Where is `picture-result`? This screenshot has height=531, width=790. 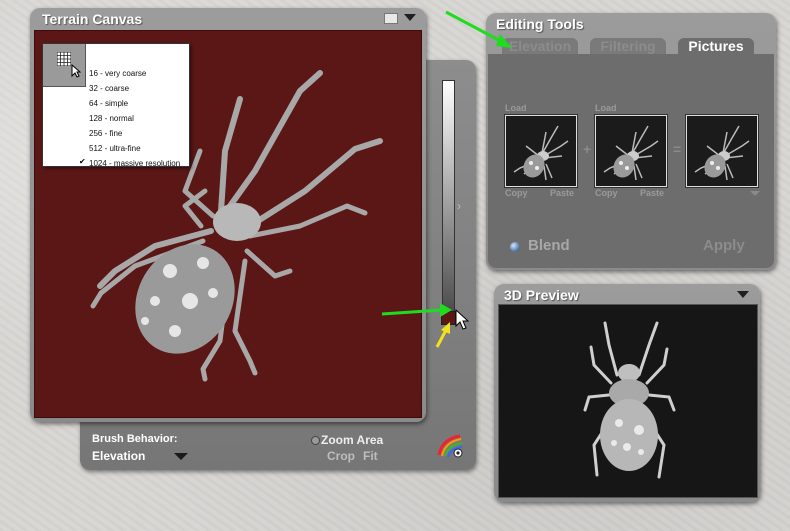 picture-result is located at coordinates (722, 151).